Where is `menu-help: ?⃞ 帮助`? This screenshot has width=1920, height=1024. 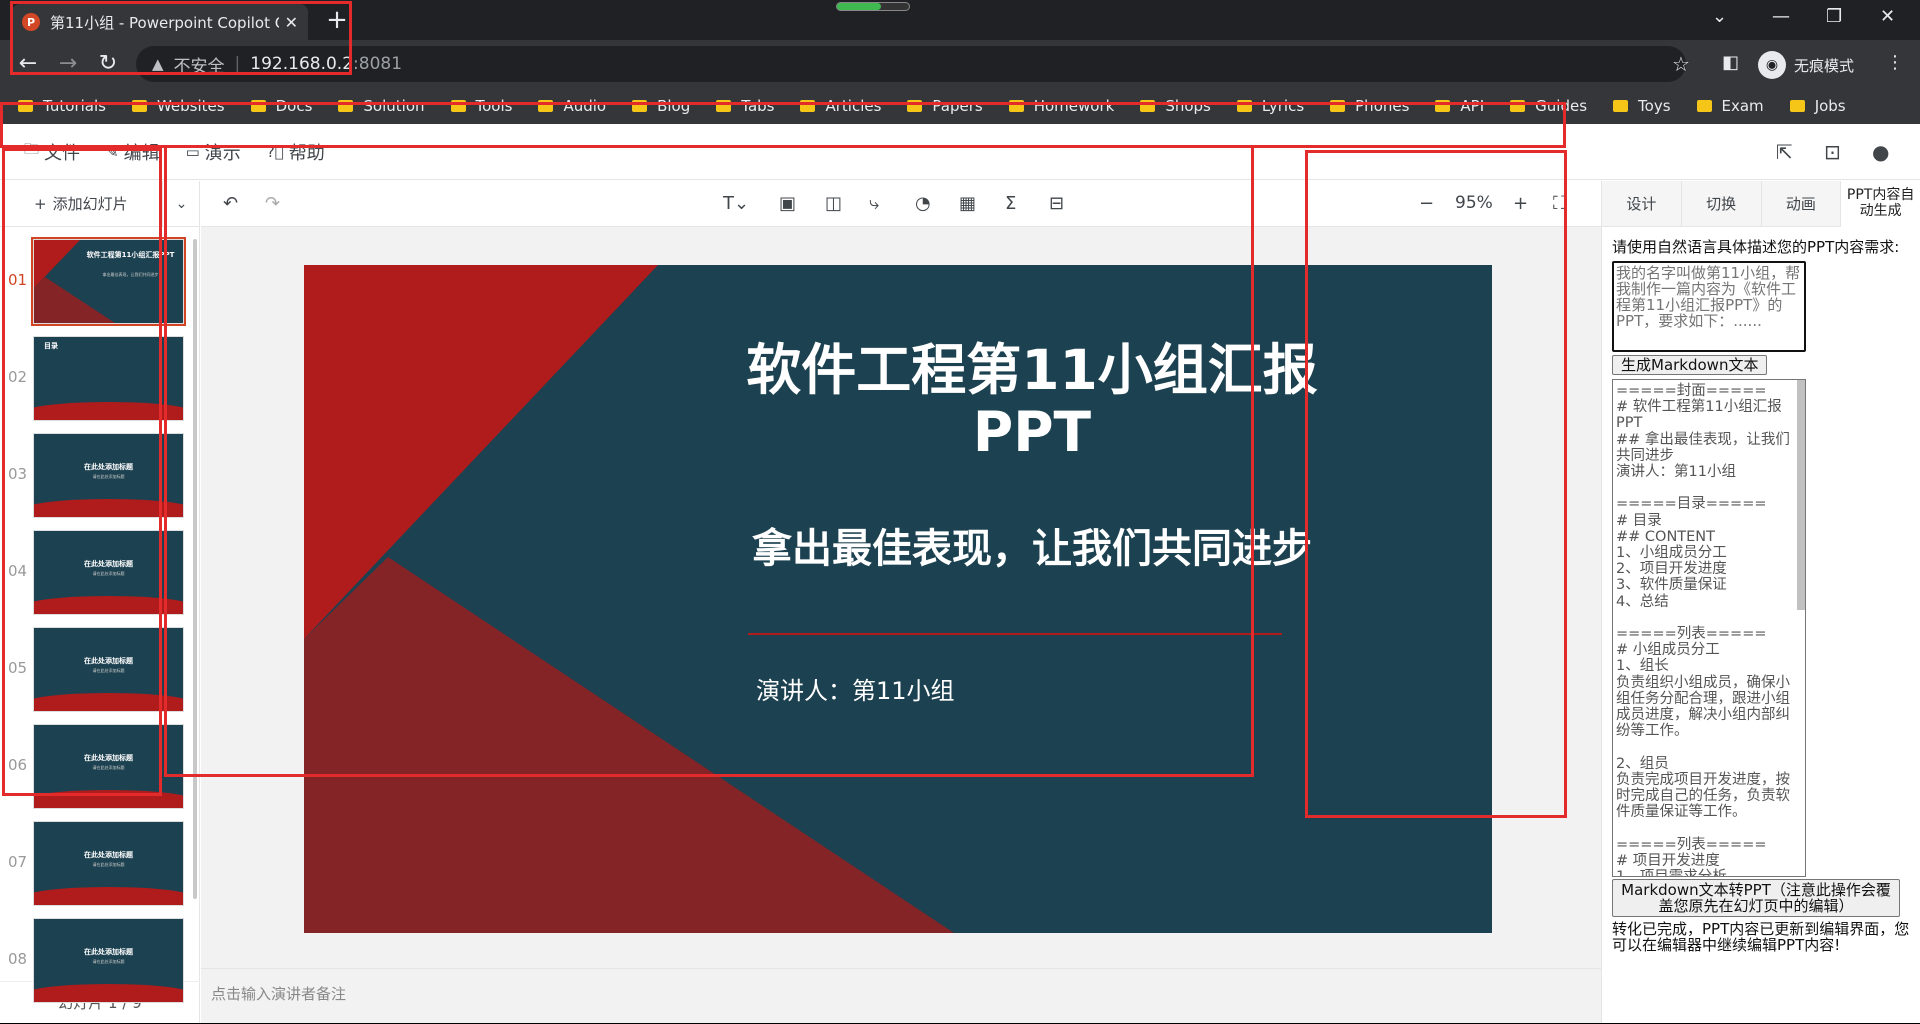
menu-help: ?⃞ 帮助 is located at coordinates (296, 152).